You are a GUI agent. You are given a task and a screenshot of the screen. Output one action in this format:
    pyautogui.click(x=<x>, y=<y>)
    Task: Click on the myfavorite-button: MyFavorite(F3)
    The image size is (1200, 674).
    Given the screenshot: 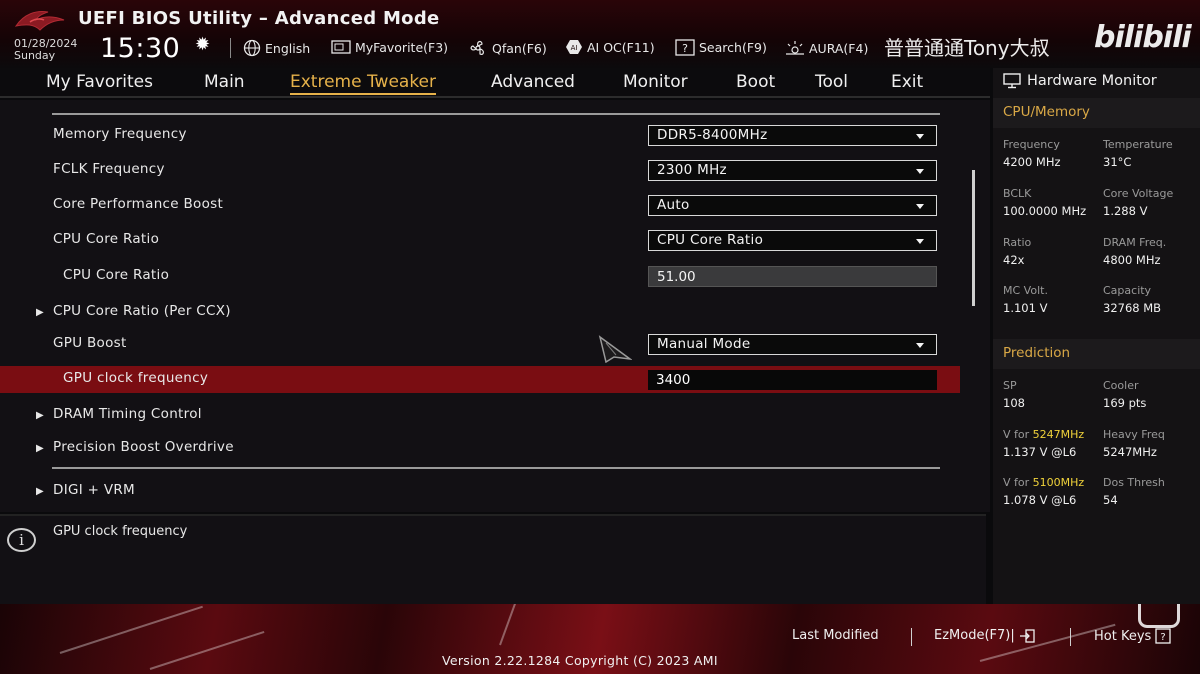 What is the action you would take?
    pyautogui.click(x=389, y=47)
    